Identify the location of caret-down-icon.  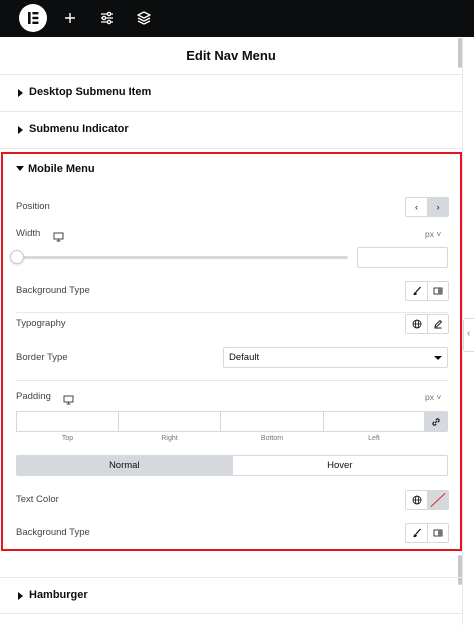
(20, 168).